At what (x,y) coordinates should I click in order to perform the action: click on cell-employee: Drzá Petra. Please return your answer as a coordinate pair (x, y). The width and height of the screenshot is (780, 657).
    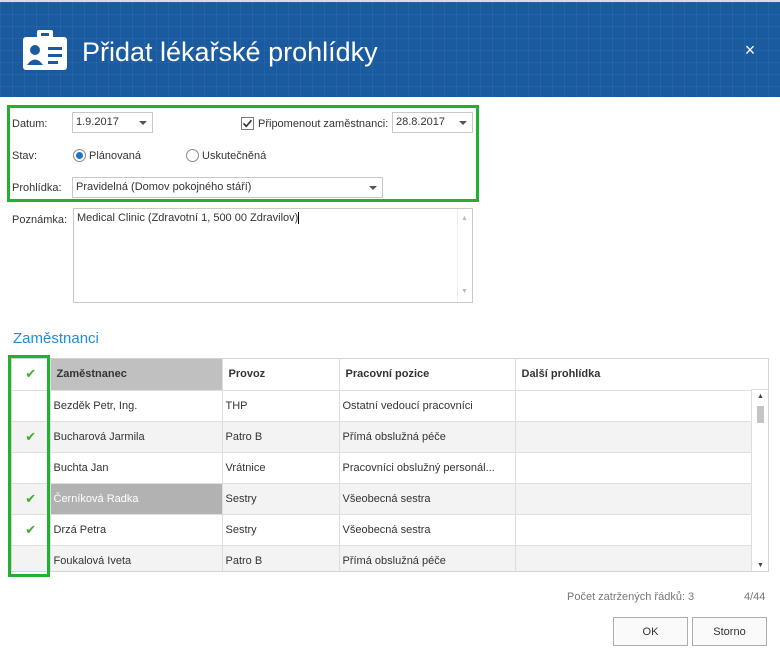
    Looking at the image, I should click on (136, 530).